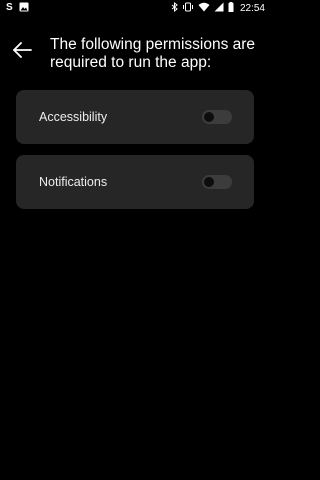 The image size is (320, 480). Describe the element at coordinates (217, 117) in the screenshot. I see `accessibility-toggle` at that location.